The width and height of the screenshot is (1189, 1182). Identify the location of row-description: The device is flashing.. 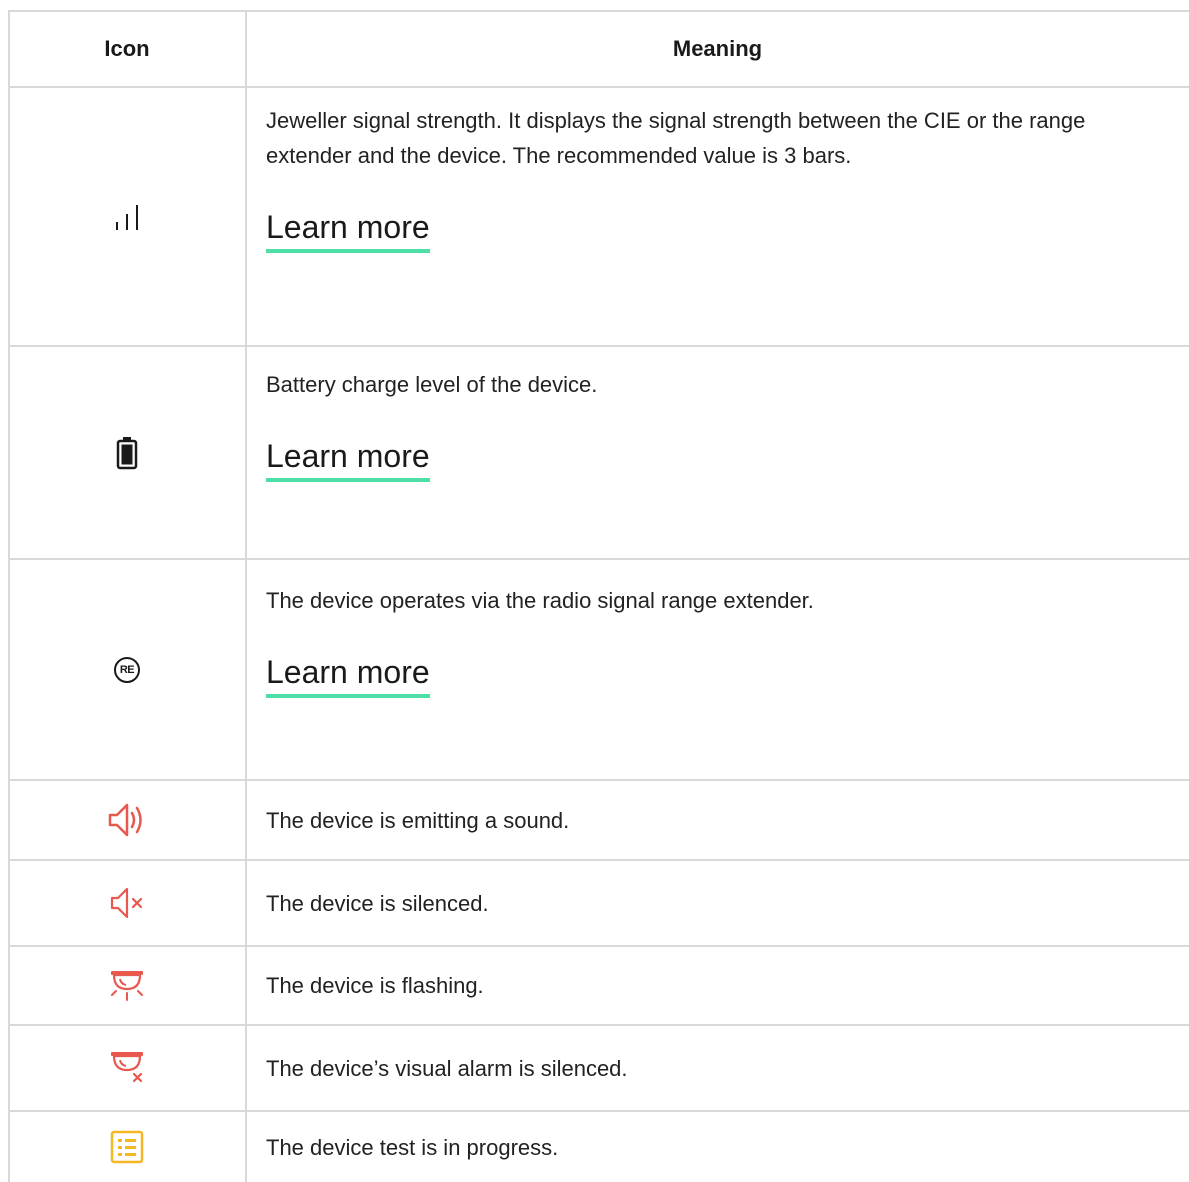
(375, 985).